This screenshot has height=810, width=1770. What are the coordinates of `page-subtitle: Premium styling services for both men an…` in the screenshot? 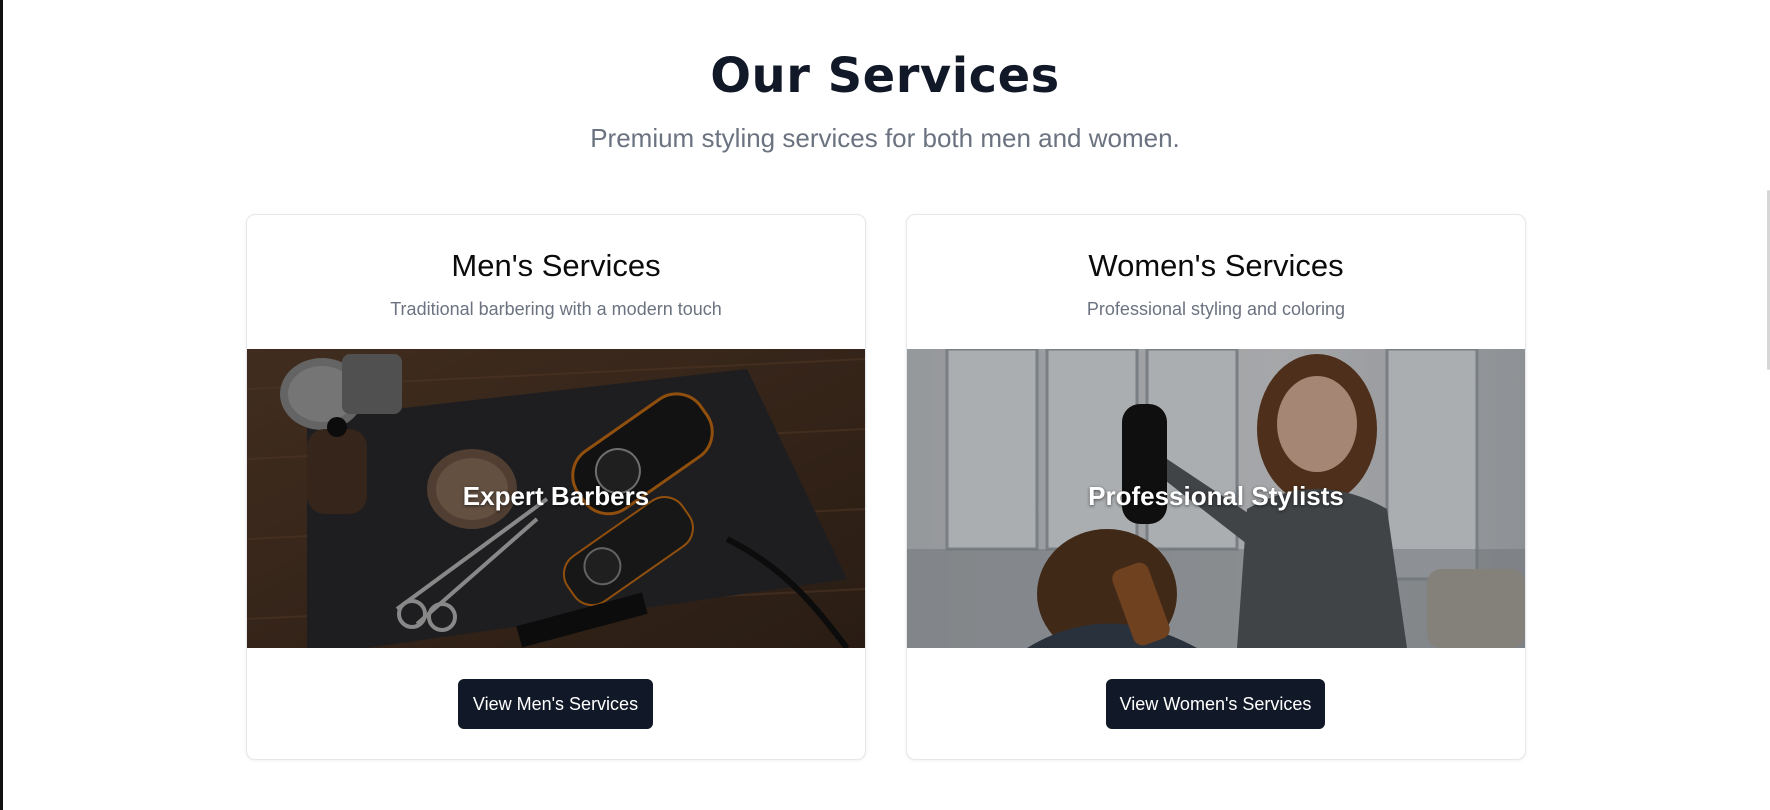 It's located at (885, 138).